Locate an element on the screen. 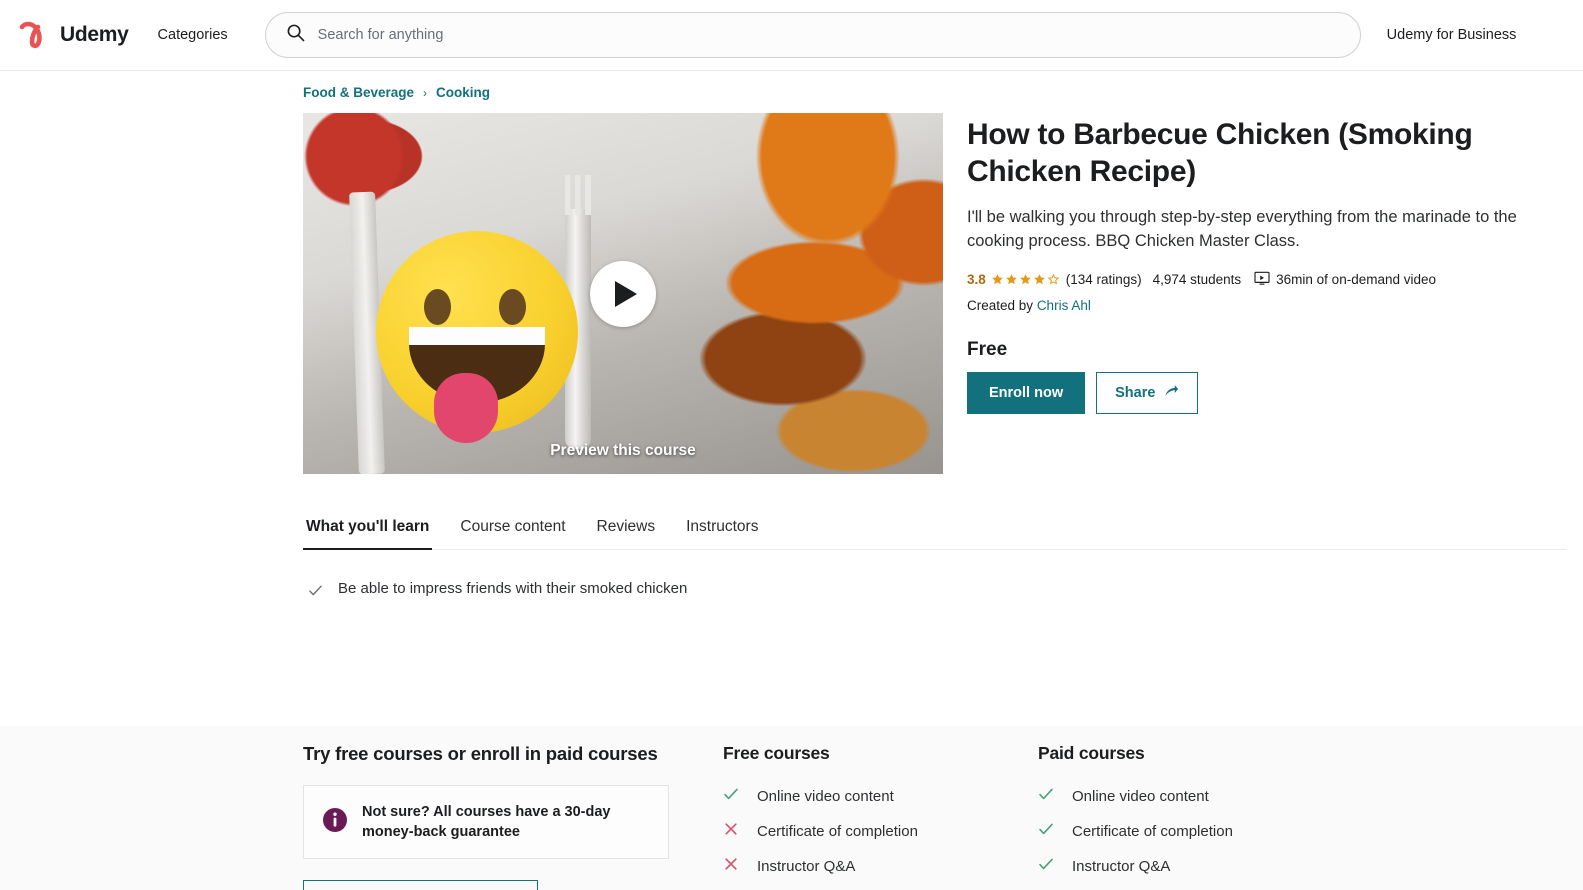  breadcrumb-item-cooking: Cooking is located at coordinates (463, 92).